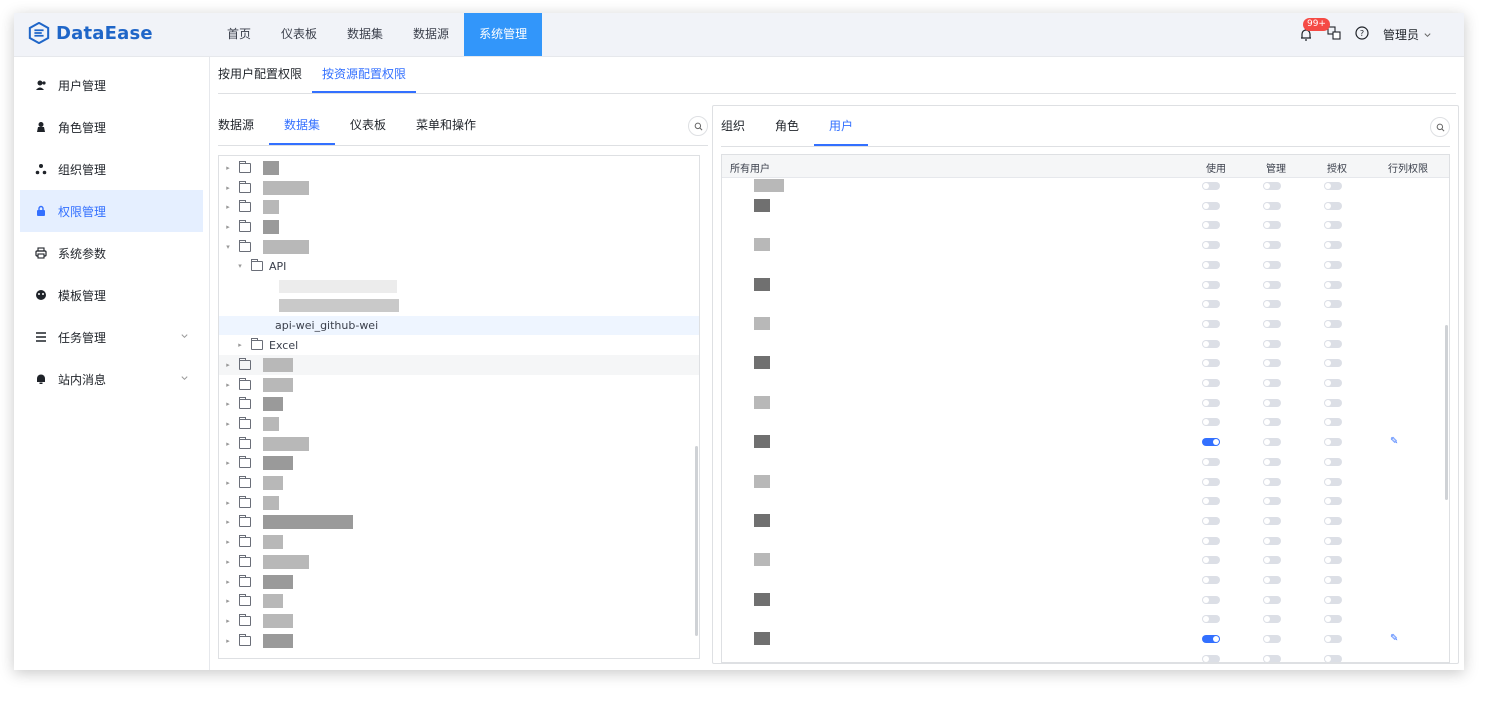 This screenshot has height=707, width=1500. I want to click on nav-system-management: 系统管理, so click(503, 34).